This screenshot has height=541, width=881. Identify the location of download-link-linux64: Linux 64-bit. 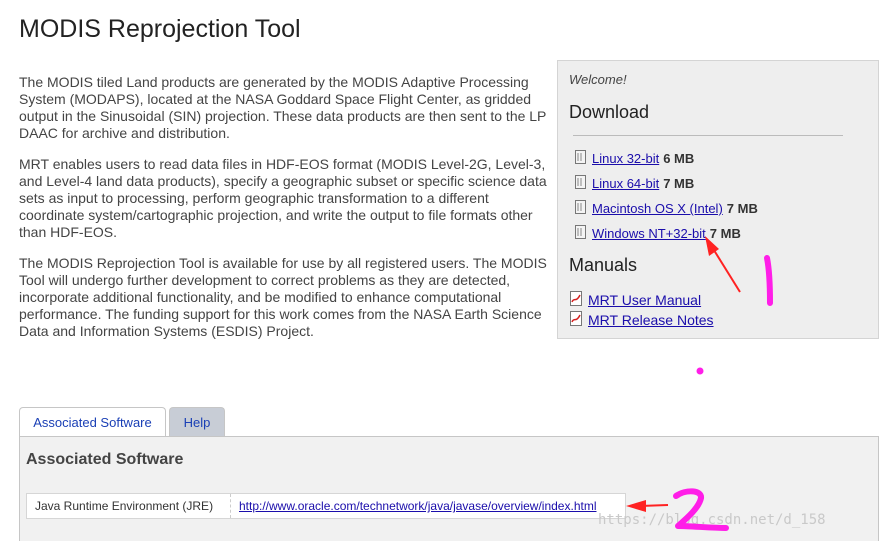
(625, 183).